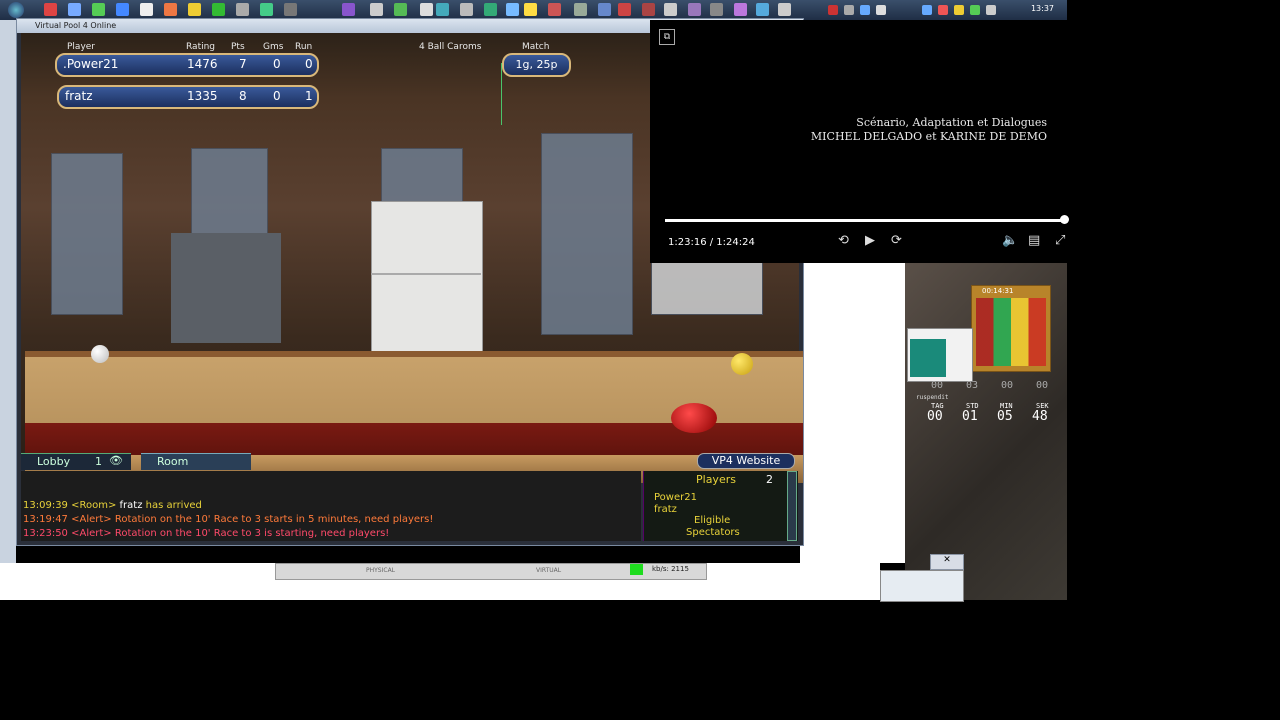  I want to click on player-list-item: Power21, so click(675, 497).